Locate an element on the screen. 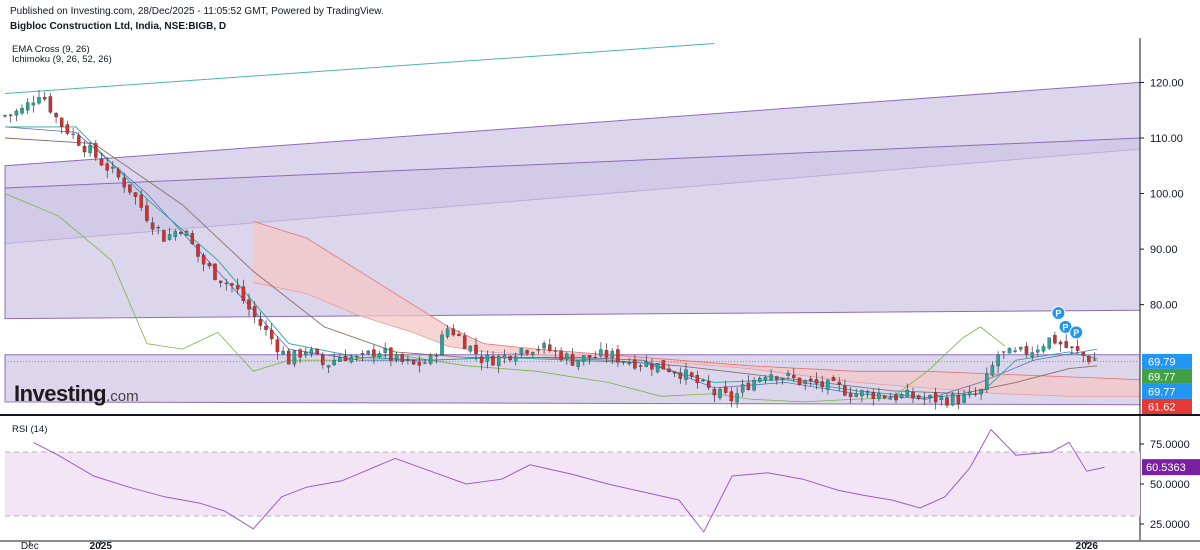 This screenshot has height=550, width=1200. investing-logo: Investing.com is located at coordinates (76, 394).